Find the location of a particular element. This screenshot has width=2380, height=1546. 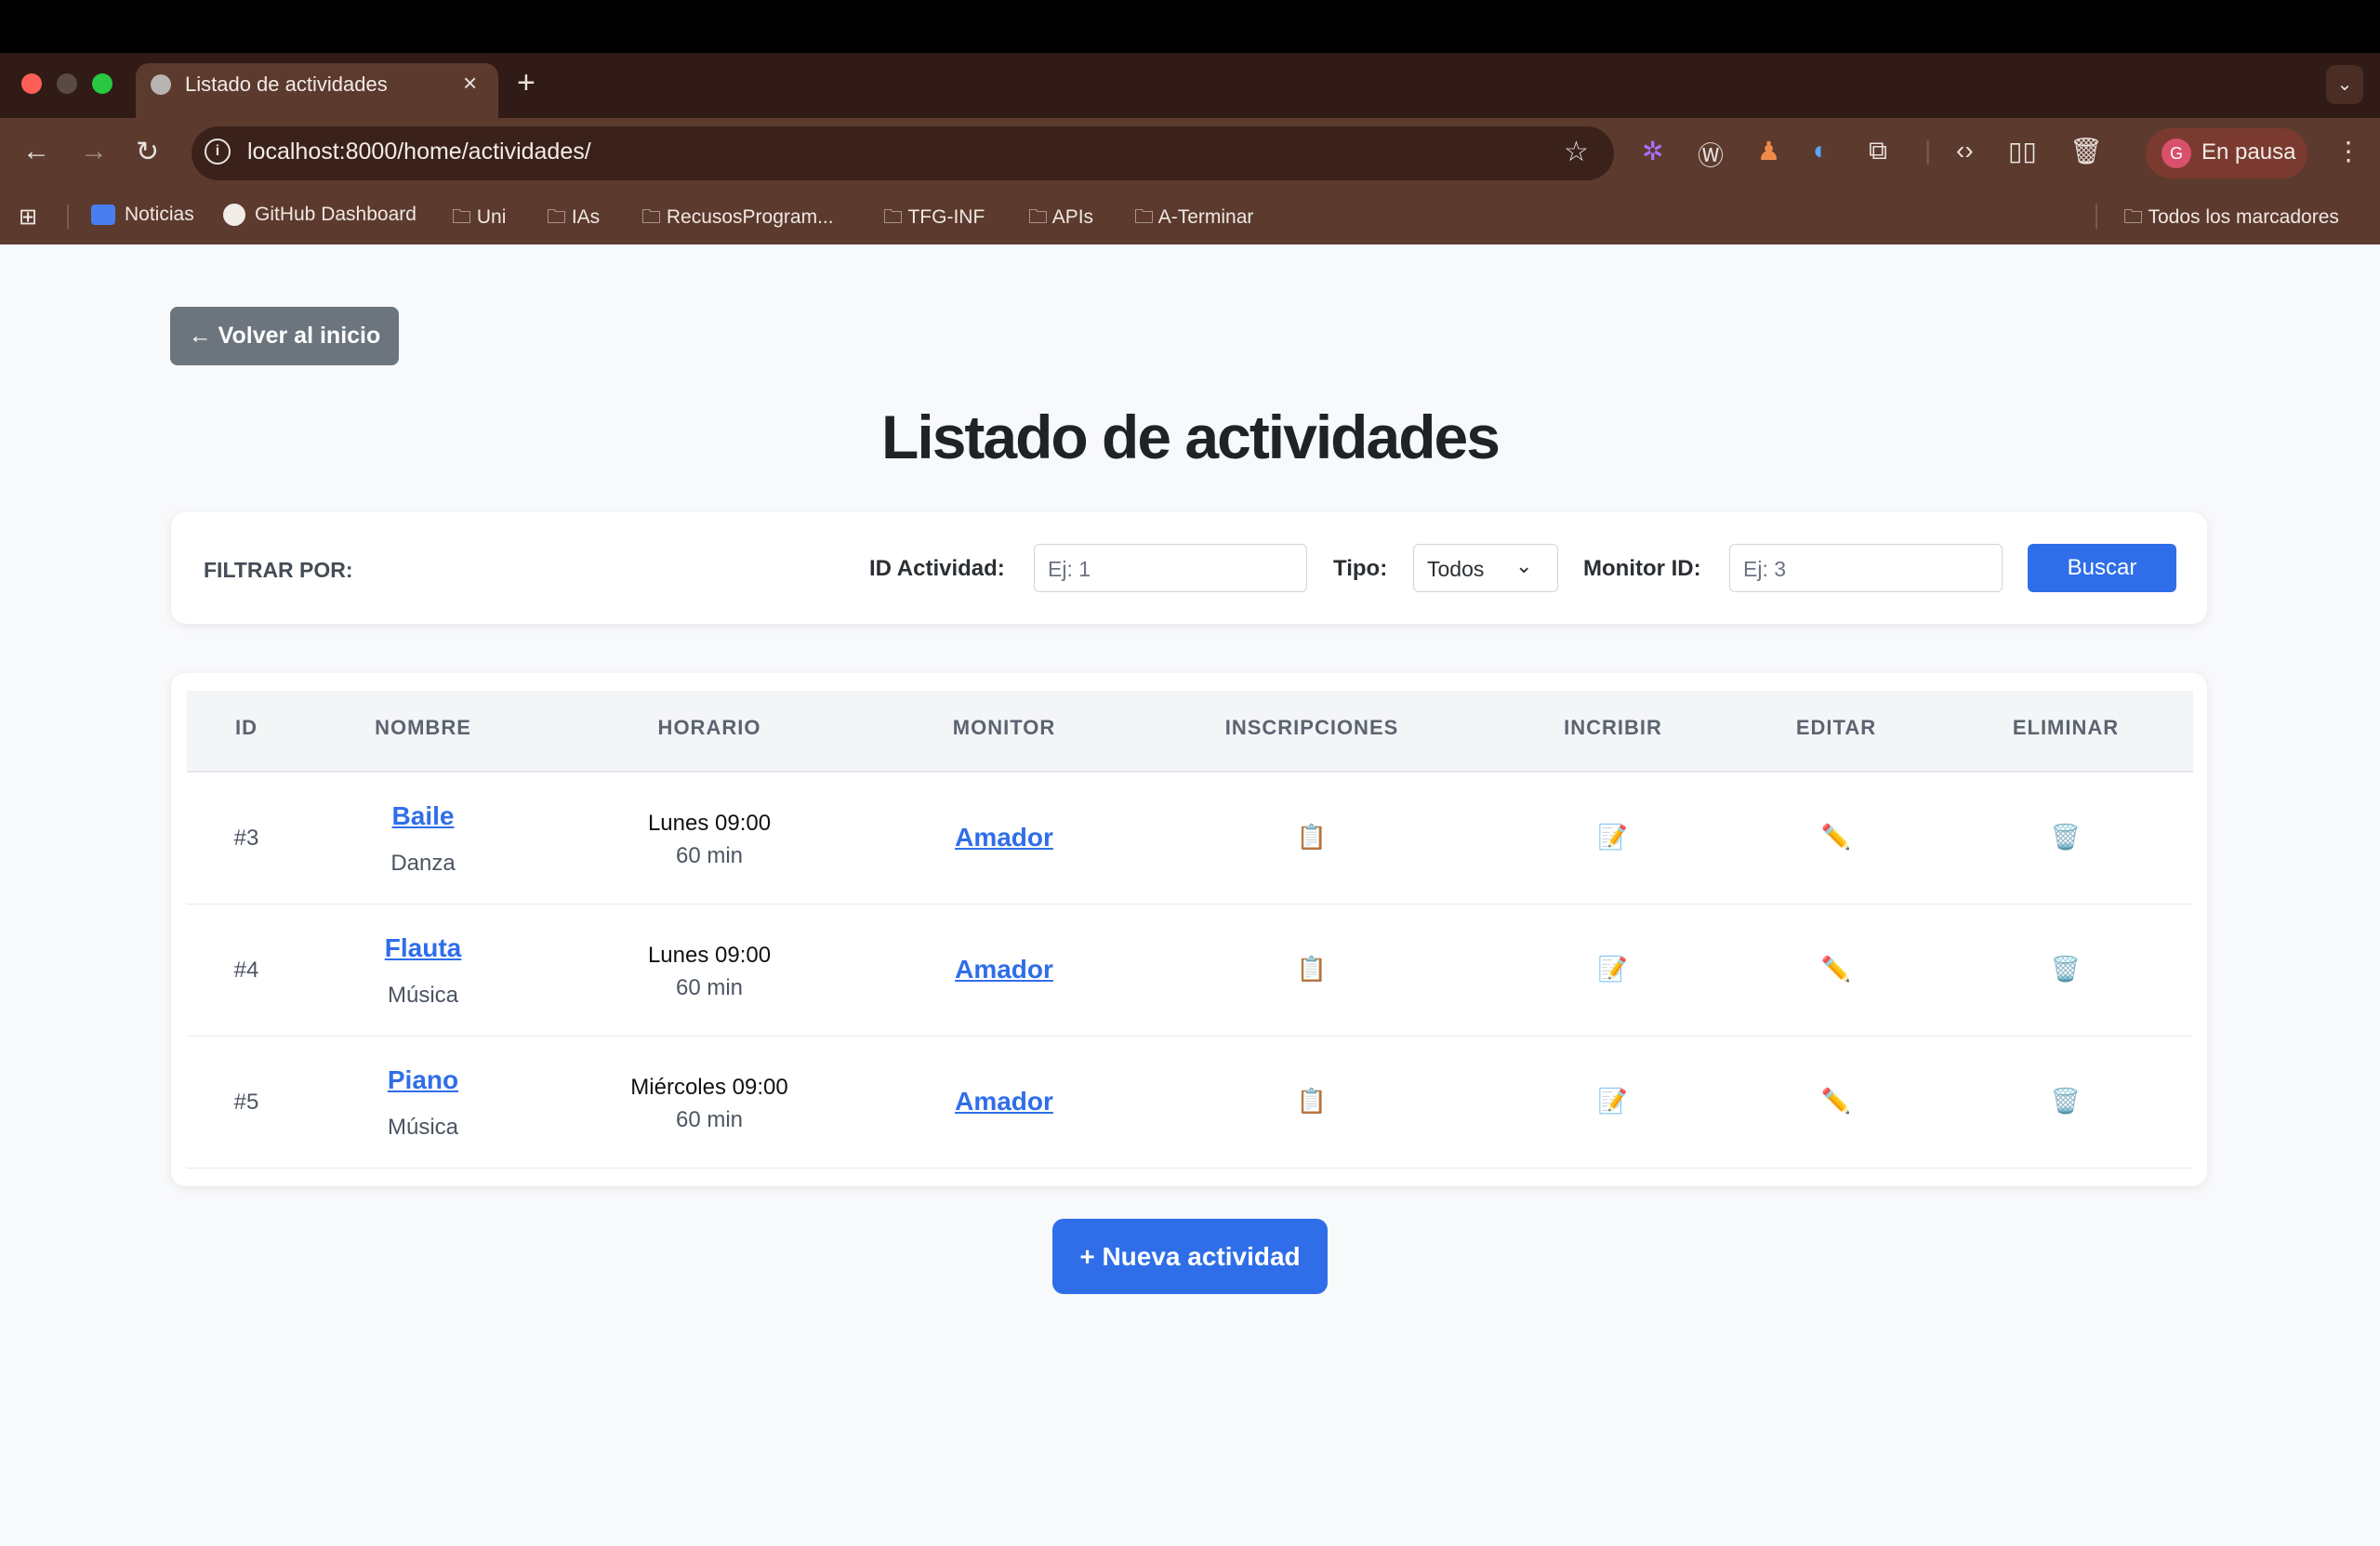

activity-name-link: Piano is located at coordinates (423, 1080).